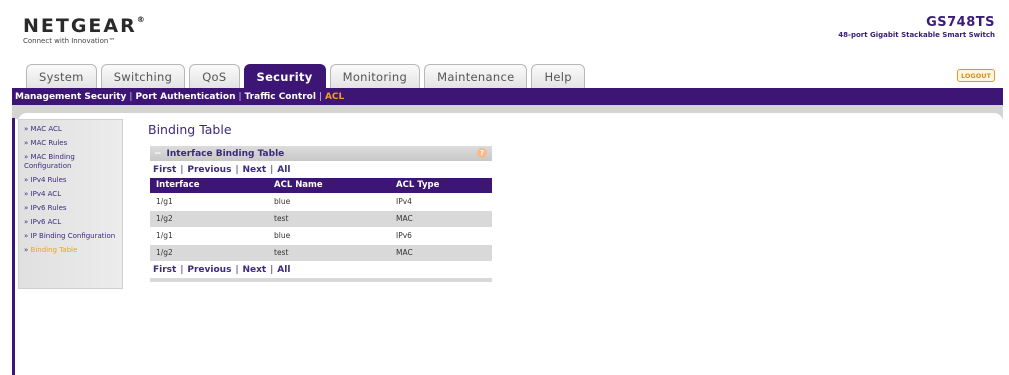  Describe the element at coordinates (54, 250) in the screenshot. I see `sidemenu-item-label: Binding Table` at that location.